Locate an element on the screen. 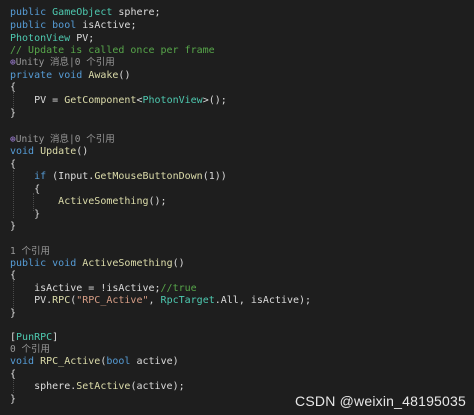 This screenshot has width=474, height=415. comment: // Update is called once per frame is located at coordinates (112, 50).